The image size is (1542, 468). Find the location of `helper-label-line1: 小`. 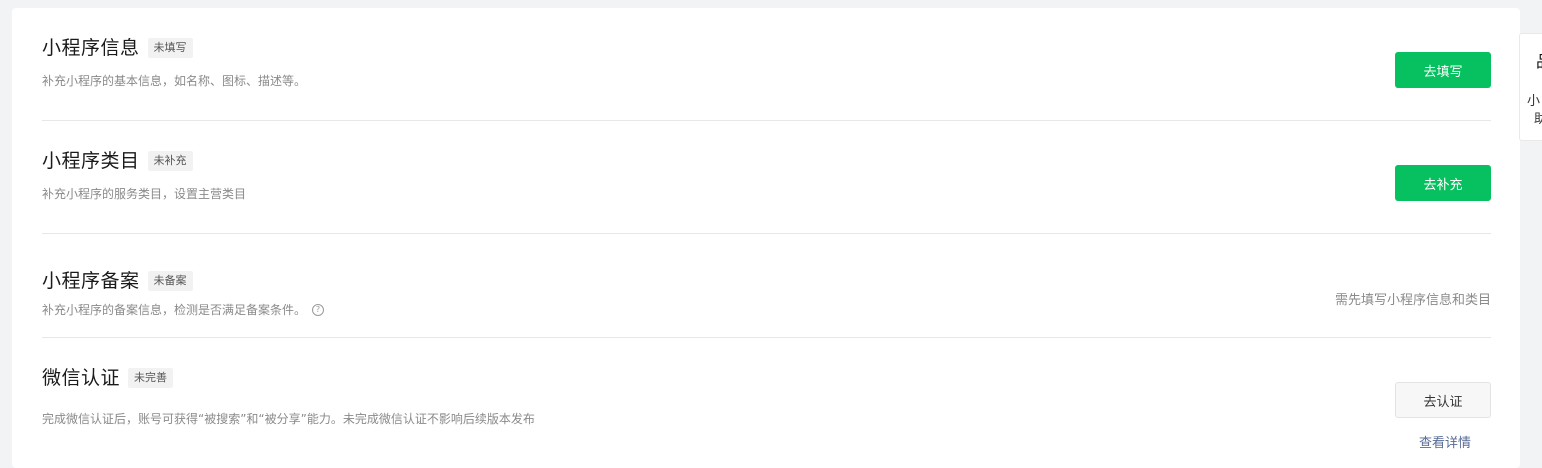

helper-label-line1: 小 is located at coordinates (1534, 101).